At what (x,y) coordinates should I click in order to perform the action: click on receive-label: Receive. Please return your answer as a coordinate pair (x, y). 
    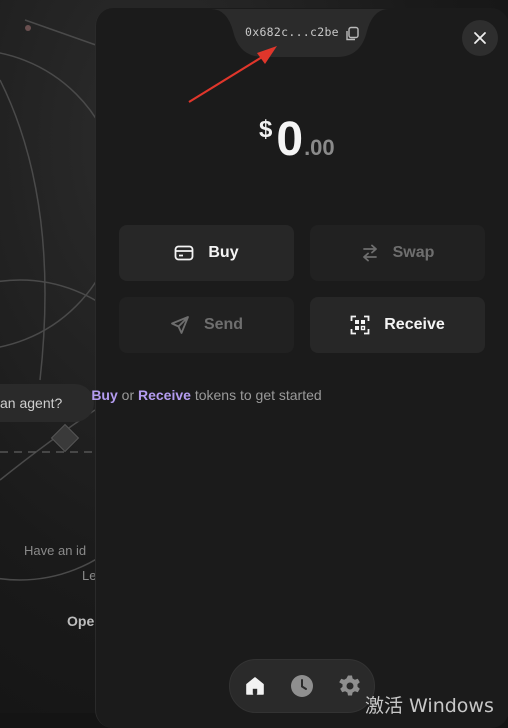
    Looking at the image, I should click on (414, 324).